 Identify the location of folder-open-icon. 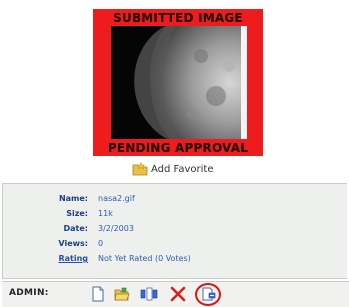
(122, 294).